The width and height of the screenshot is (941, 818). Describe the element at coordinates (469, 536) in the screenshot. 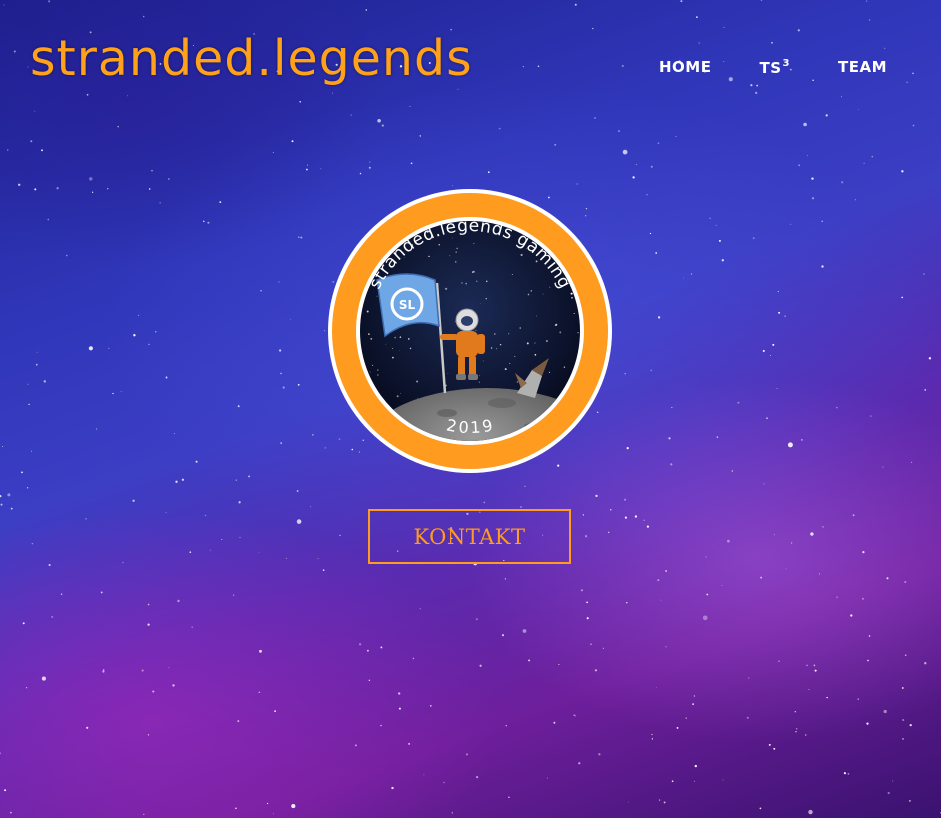

I see `kontakt-button: KONTAKT` at that location.